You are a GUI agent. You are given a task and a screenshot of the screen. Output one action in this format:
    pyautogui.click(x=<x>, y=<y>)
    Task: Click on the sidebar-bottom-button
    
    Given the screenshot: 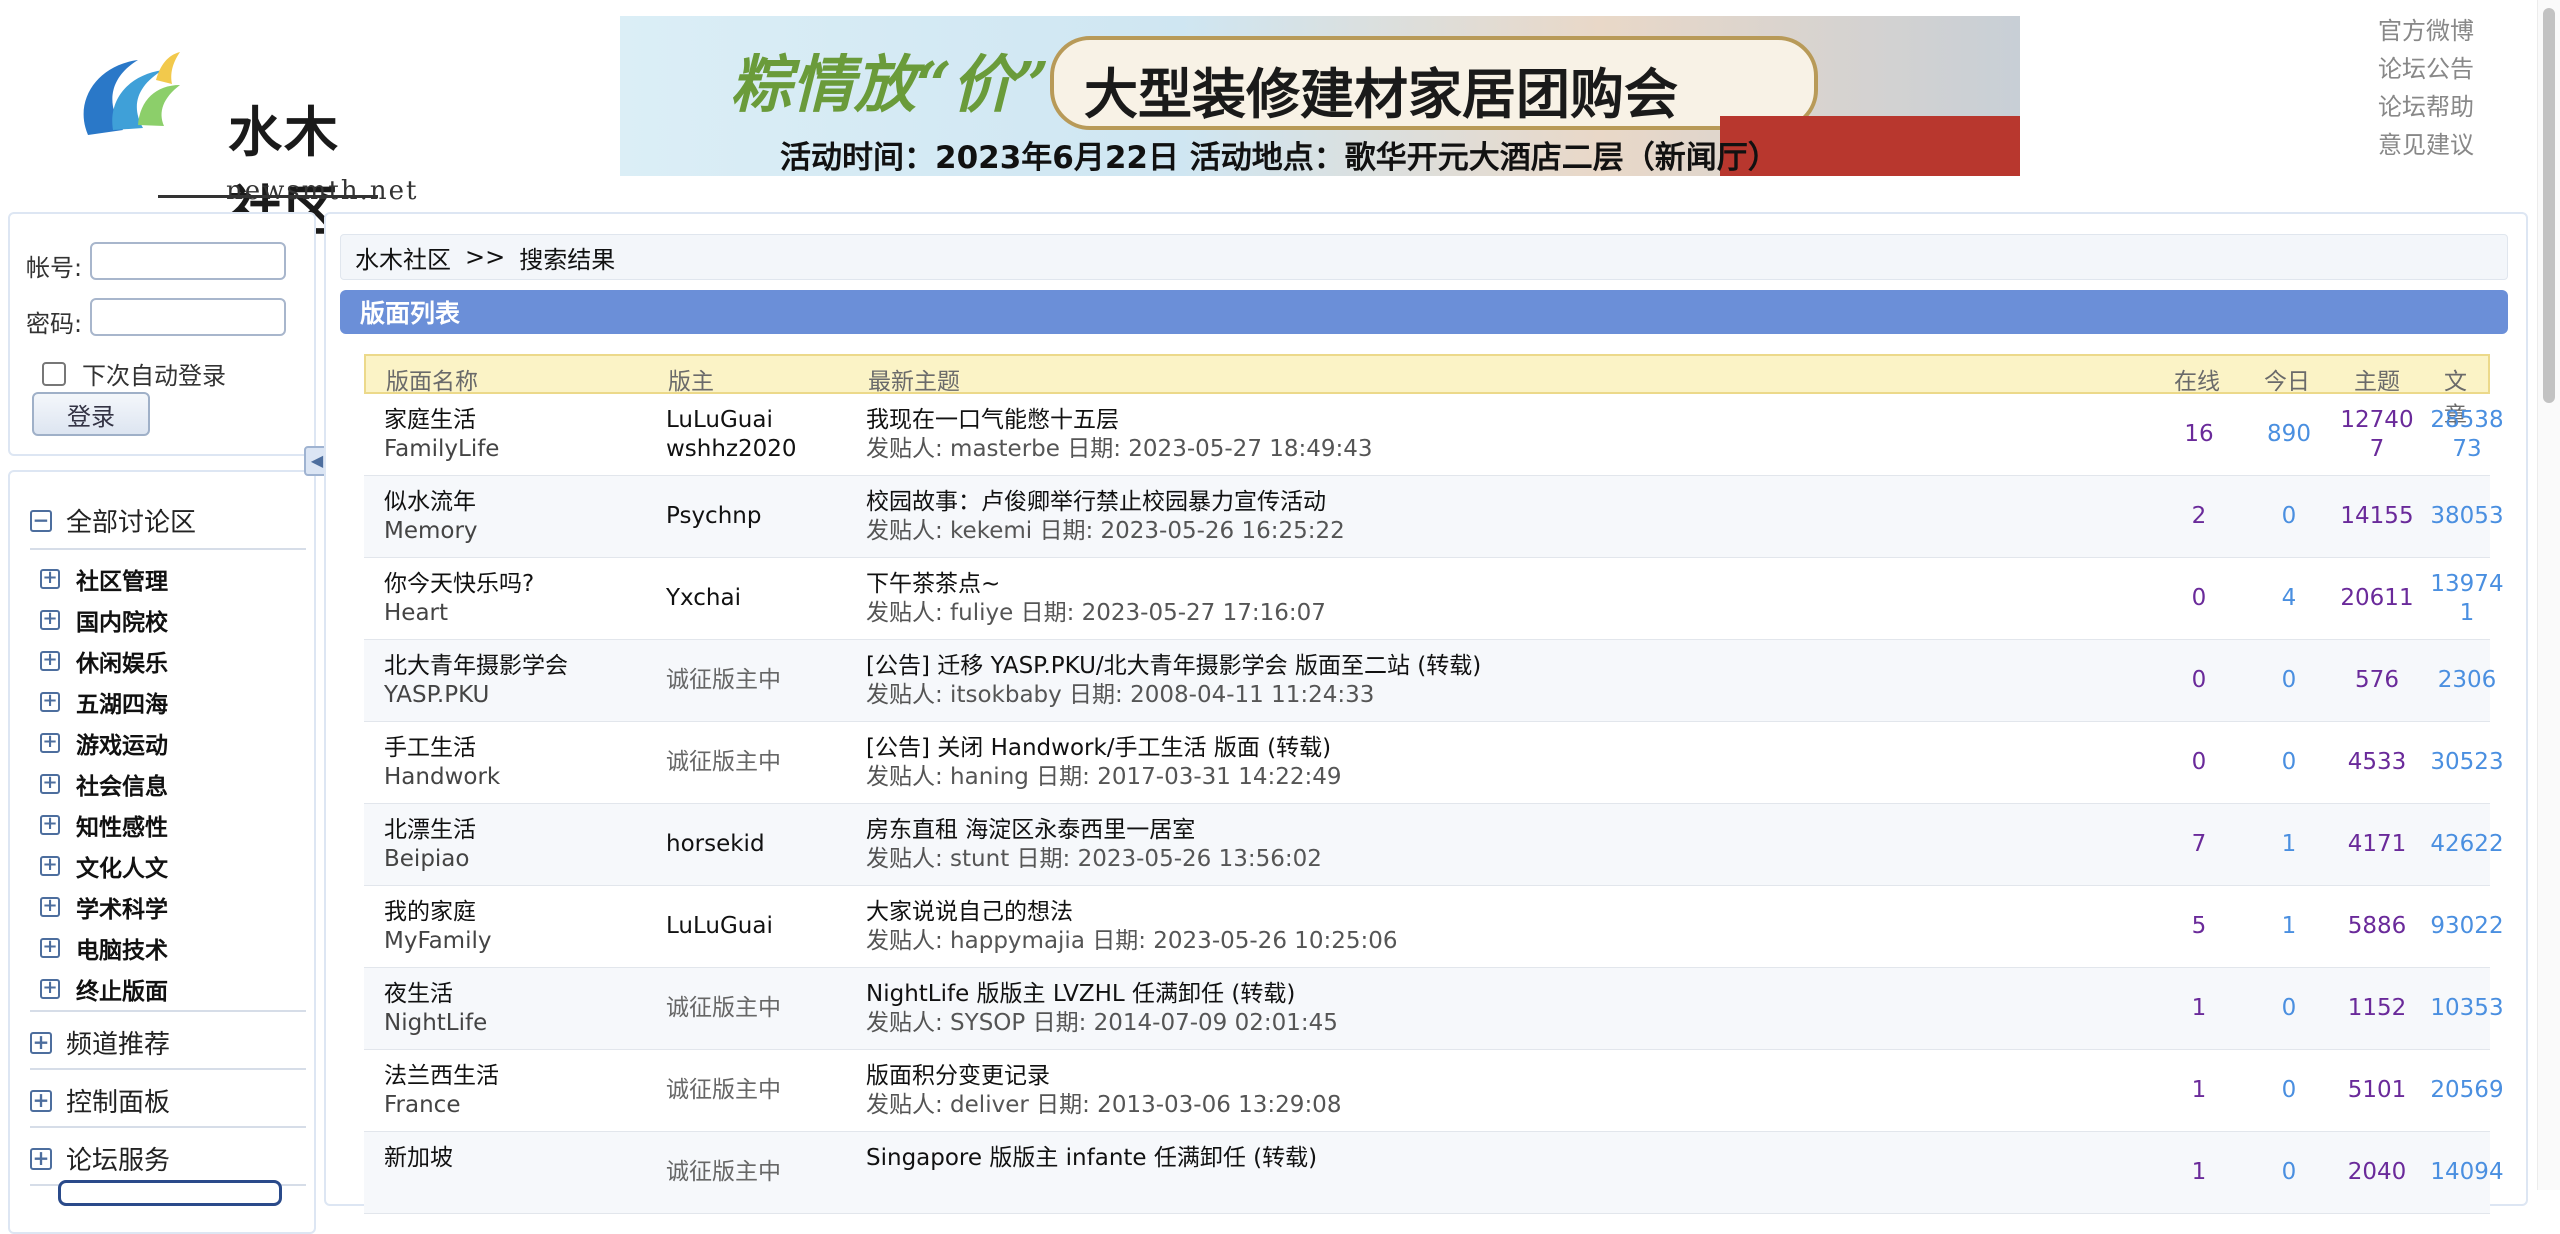 What is the action you would take?
    pyautogui.click(x=170, y=1193)
    